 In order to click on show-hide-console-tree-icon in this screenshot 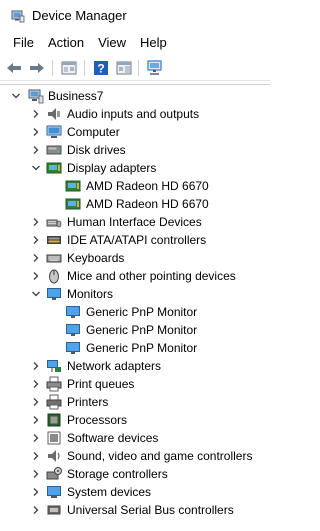, I will do `click(124, 68)`.